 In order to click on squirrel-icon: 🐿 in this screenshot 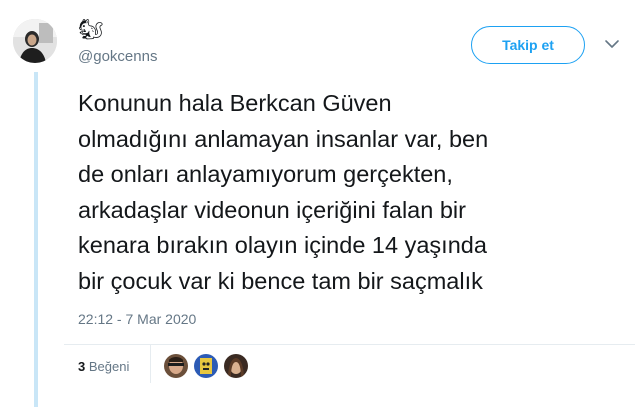, I will do `click(91, 30)`.